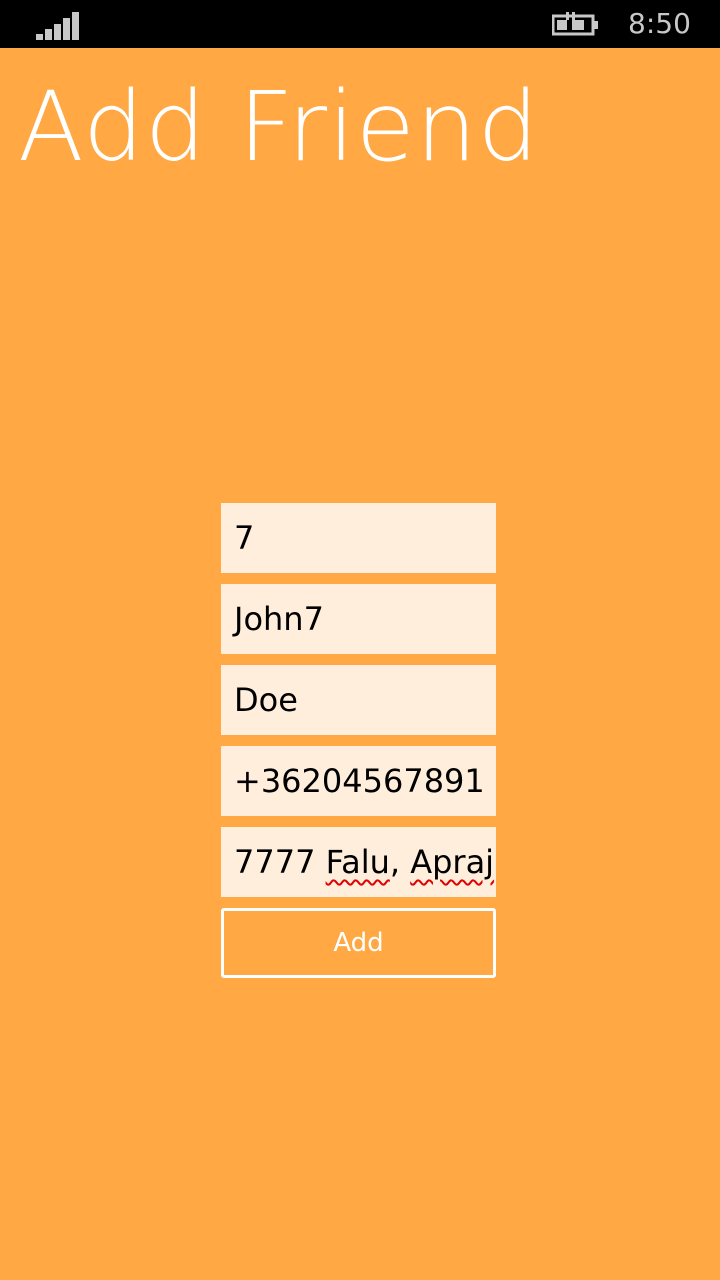 The height and width of the screenshot is (1280, 720). What do you see at coordinates (575, 24) in the screenshot?
I see `battery-charging-icon` at bounding box center [575, 24].